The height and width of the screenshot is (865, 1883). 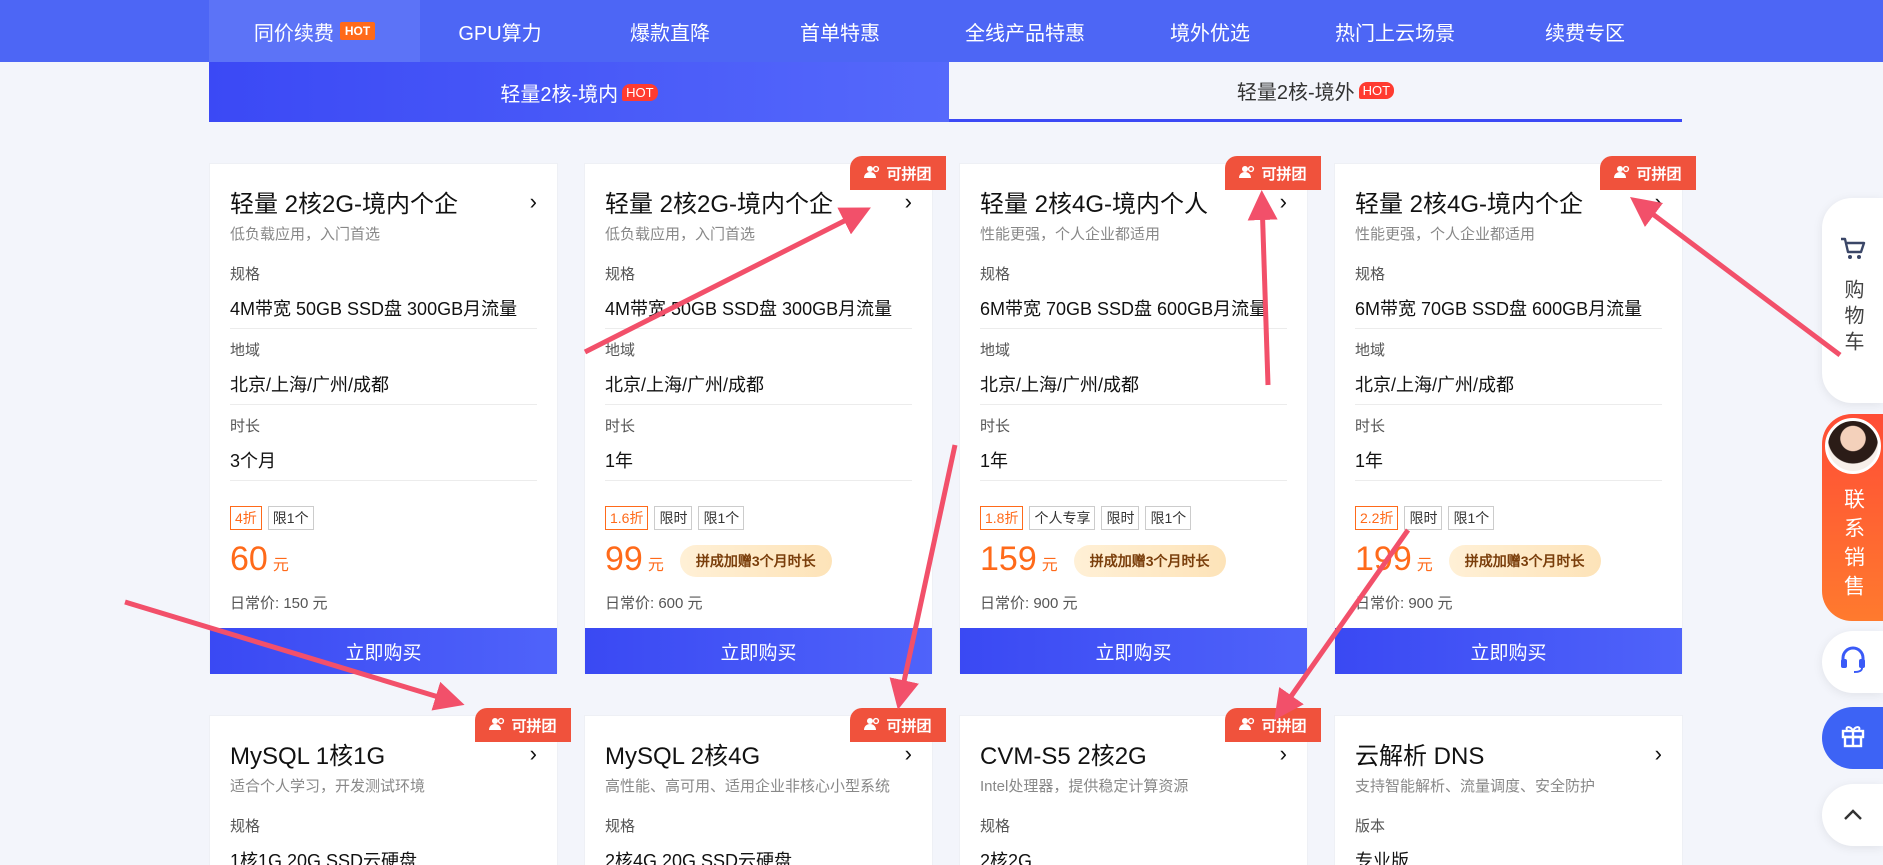 What do you see at coordinates (1060, 385) in the screenshot?
I see `region-value: 北京/上海/广州/成都` at bounding box center [1060, 385].